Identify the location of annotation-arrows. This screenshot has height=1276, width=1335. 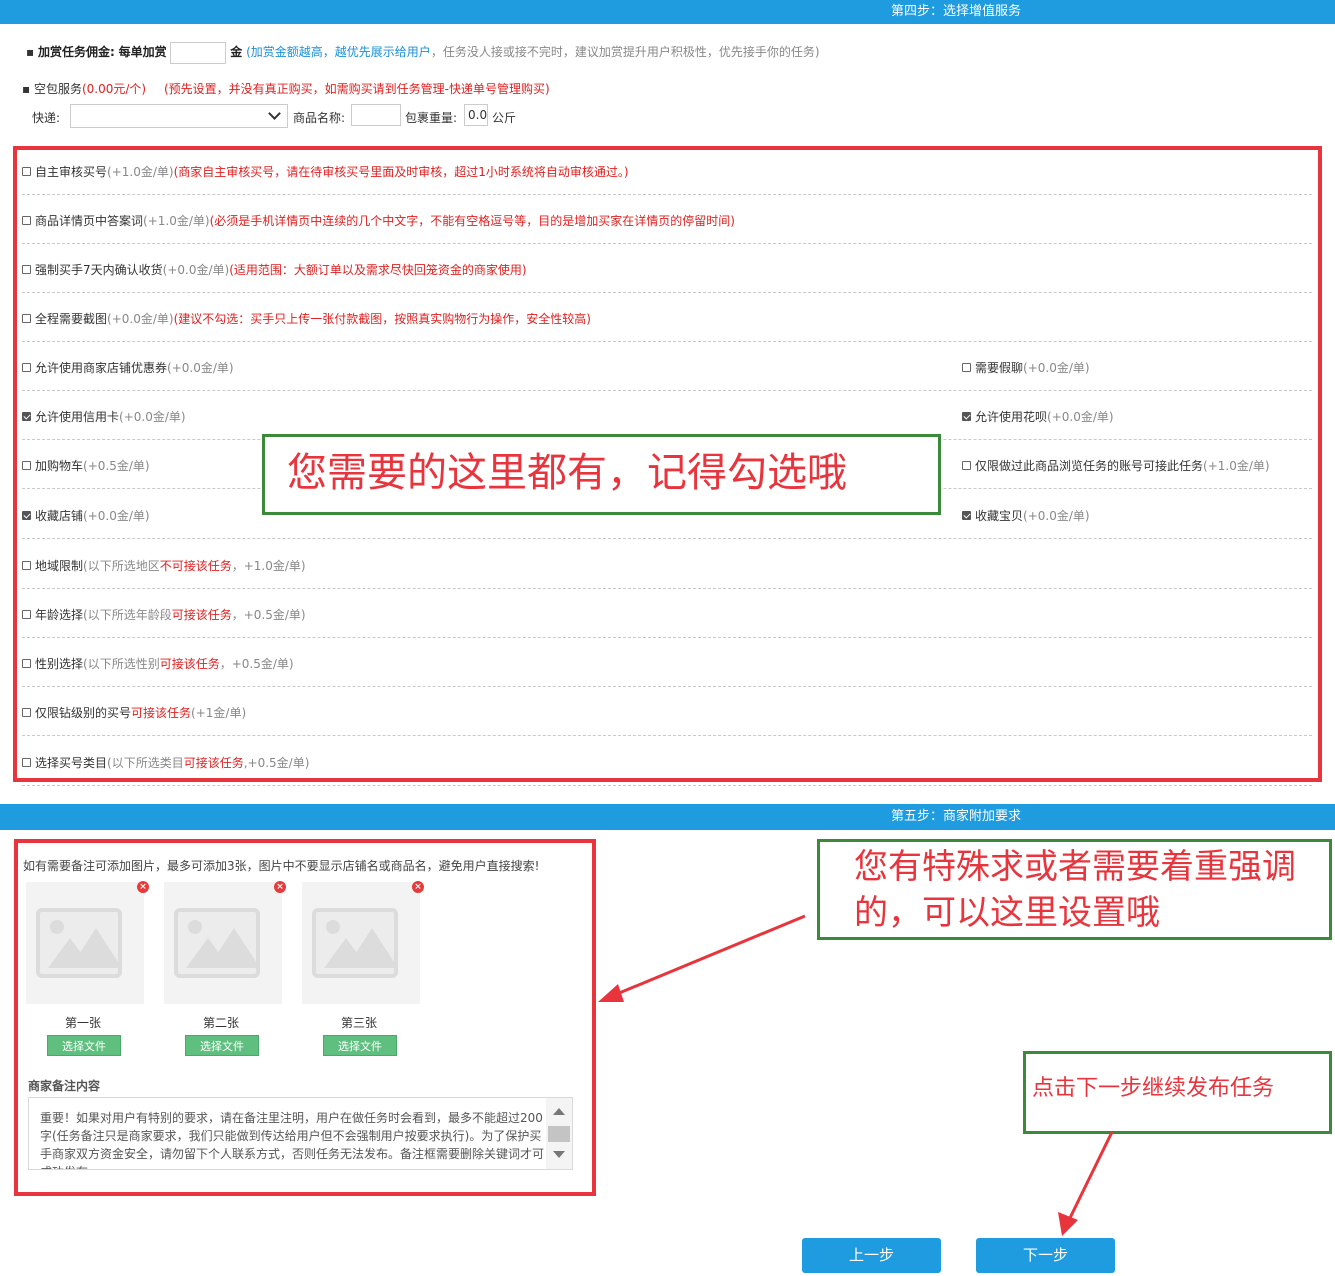
(856, 1075).